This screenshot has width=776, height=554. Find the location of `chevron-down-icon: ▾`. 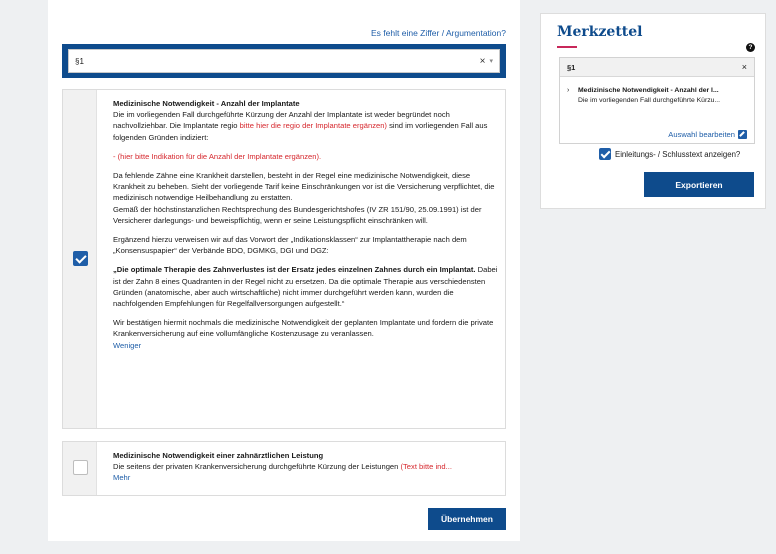

chevron-down-icon: ▾ is located at coordinates (491, 61).